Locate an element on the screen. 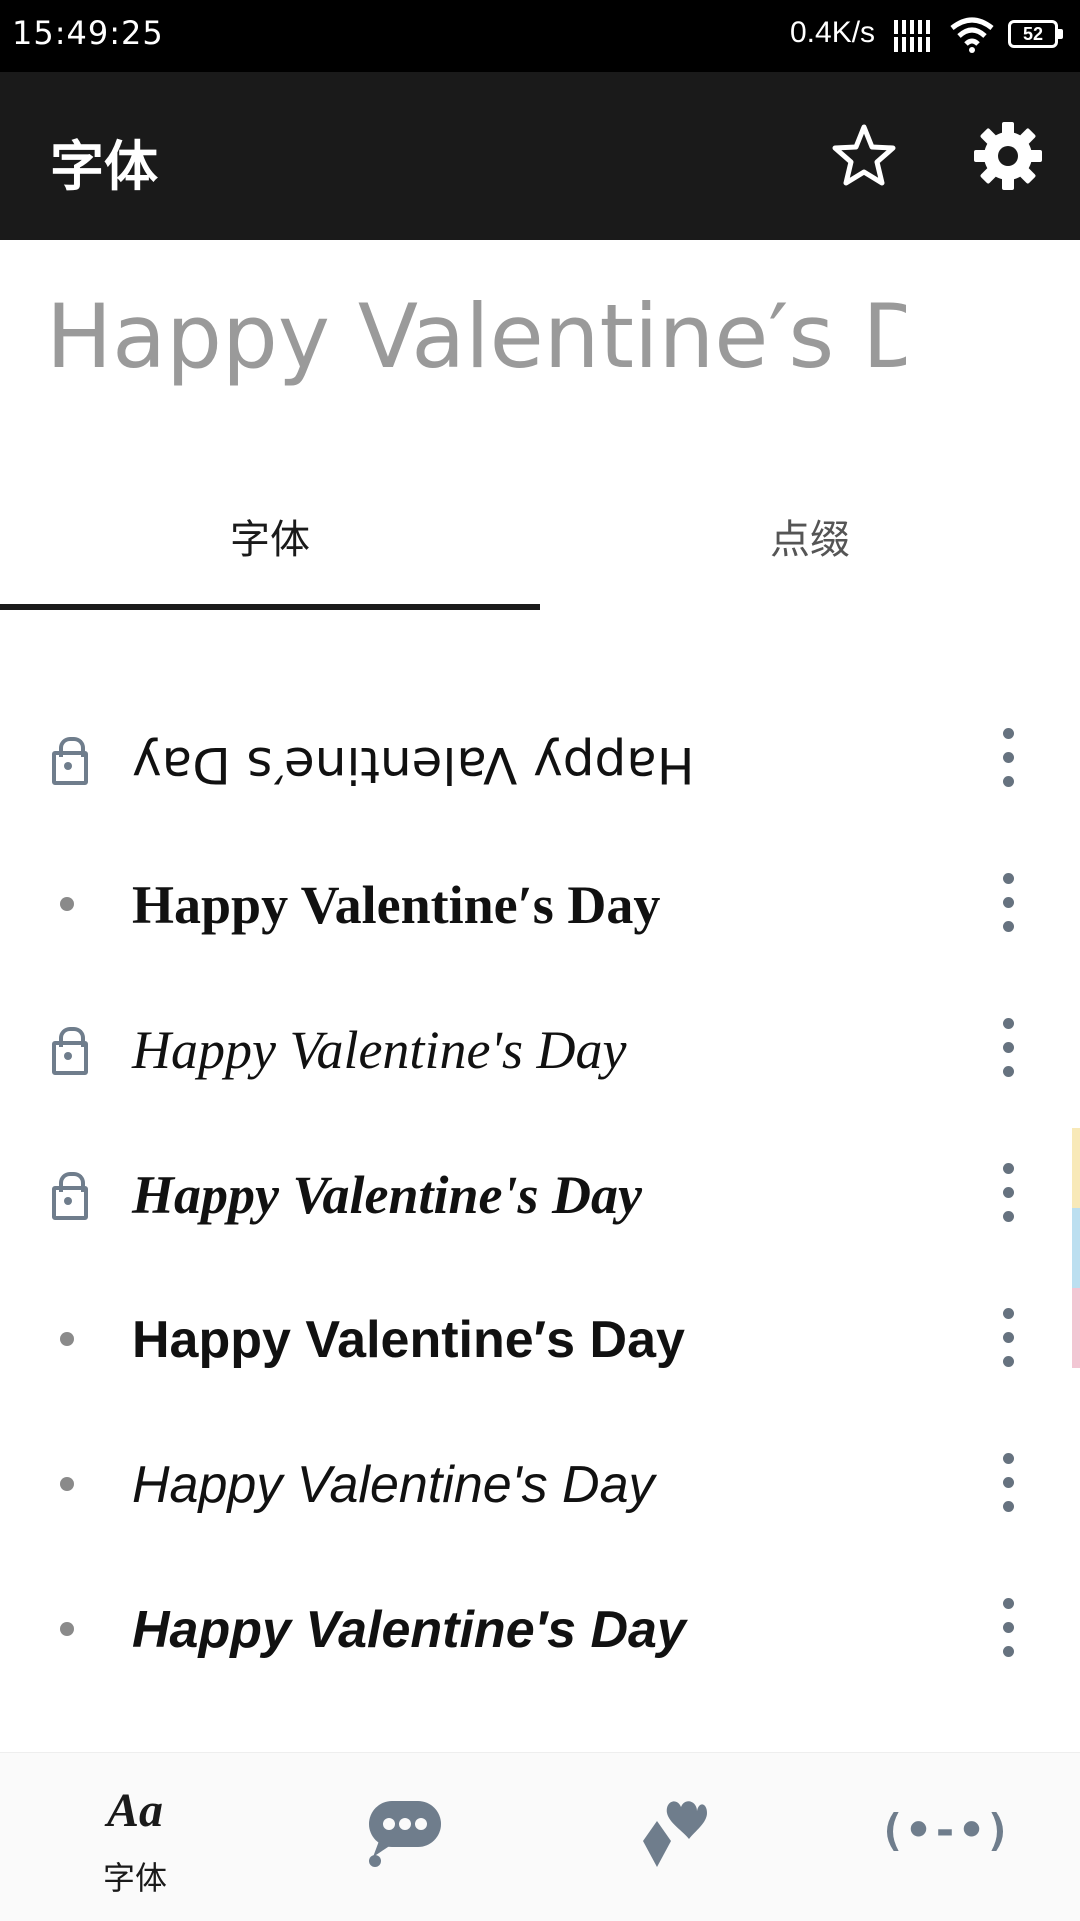  nav-symbols is located at coordinates (675, 1837).